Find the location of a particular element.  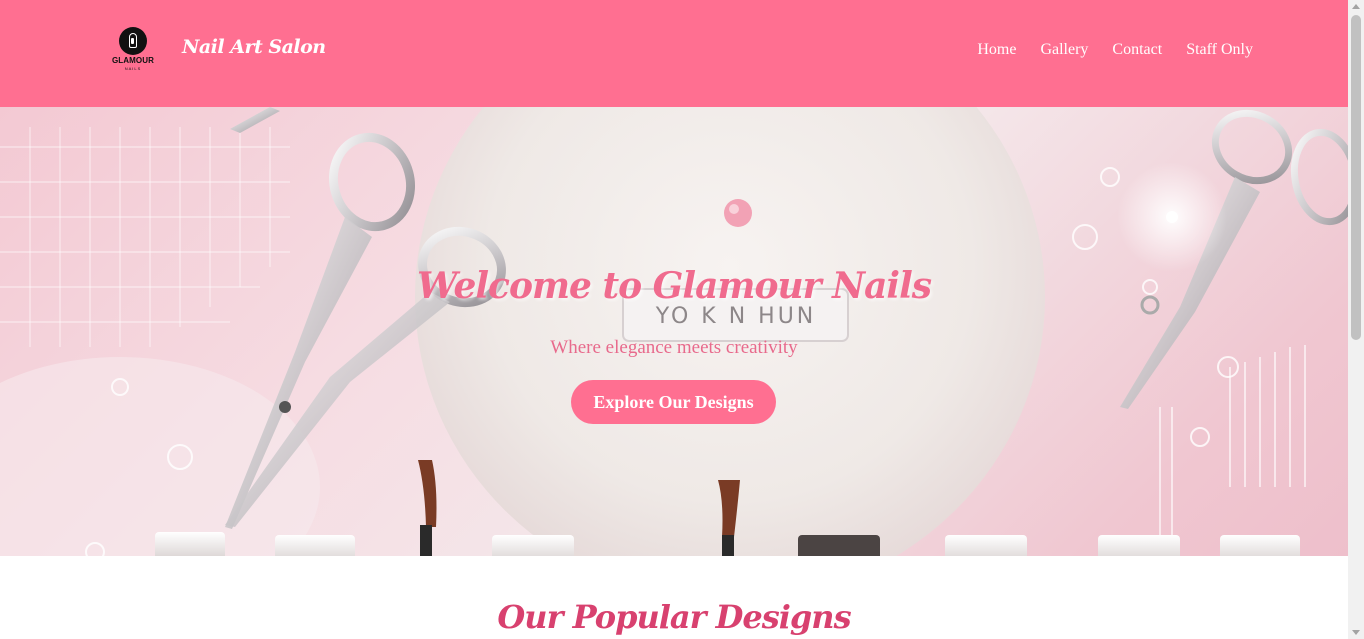

nav-contact: Contact is located at coordinates (1137, 50).